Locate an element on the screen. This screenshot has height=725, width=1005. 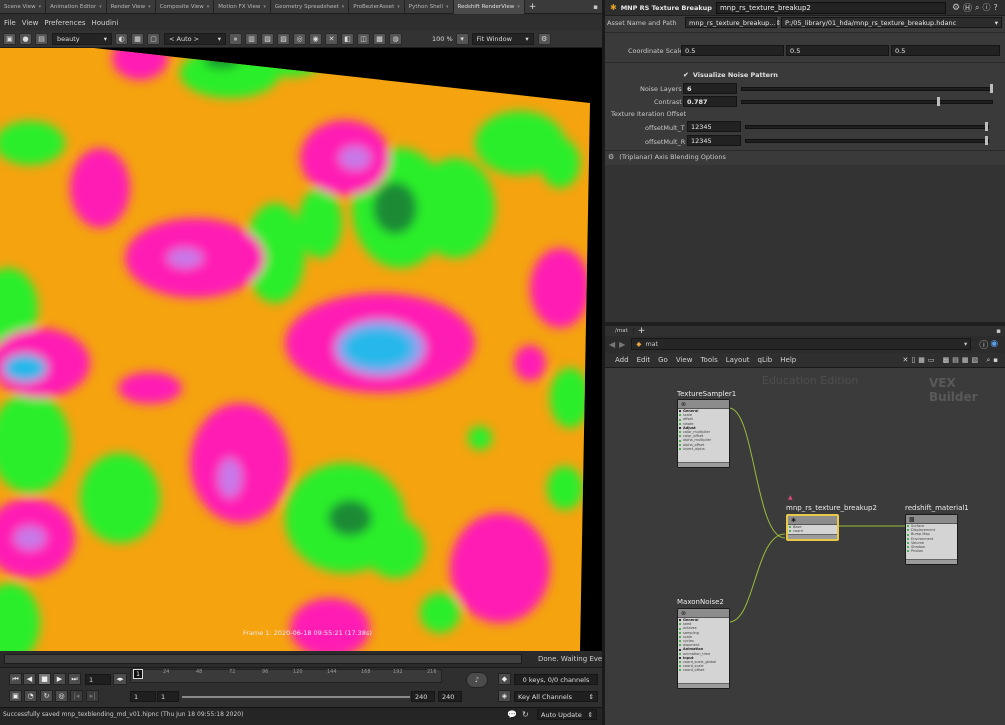
tab-geometry-spreadsheet: Geometry Spreadsheet ▾ is located at coordinates (310, 7).